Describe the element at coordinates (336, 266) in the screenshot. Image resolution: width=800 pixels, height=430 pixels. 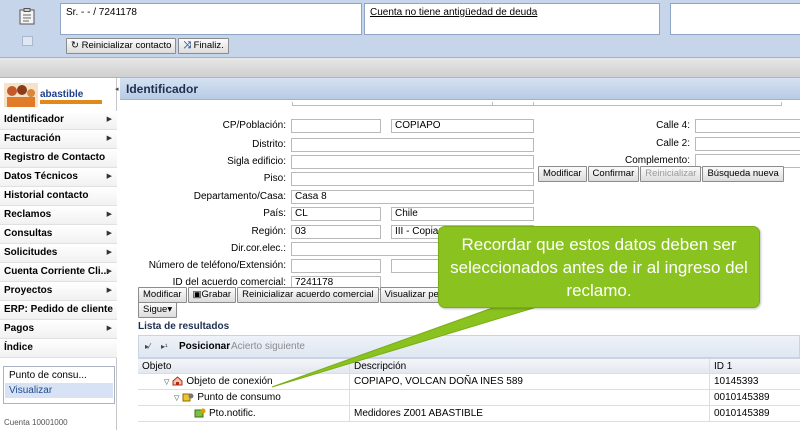
I see `tel-input` at that location.